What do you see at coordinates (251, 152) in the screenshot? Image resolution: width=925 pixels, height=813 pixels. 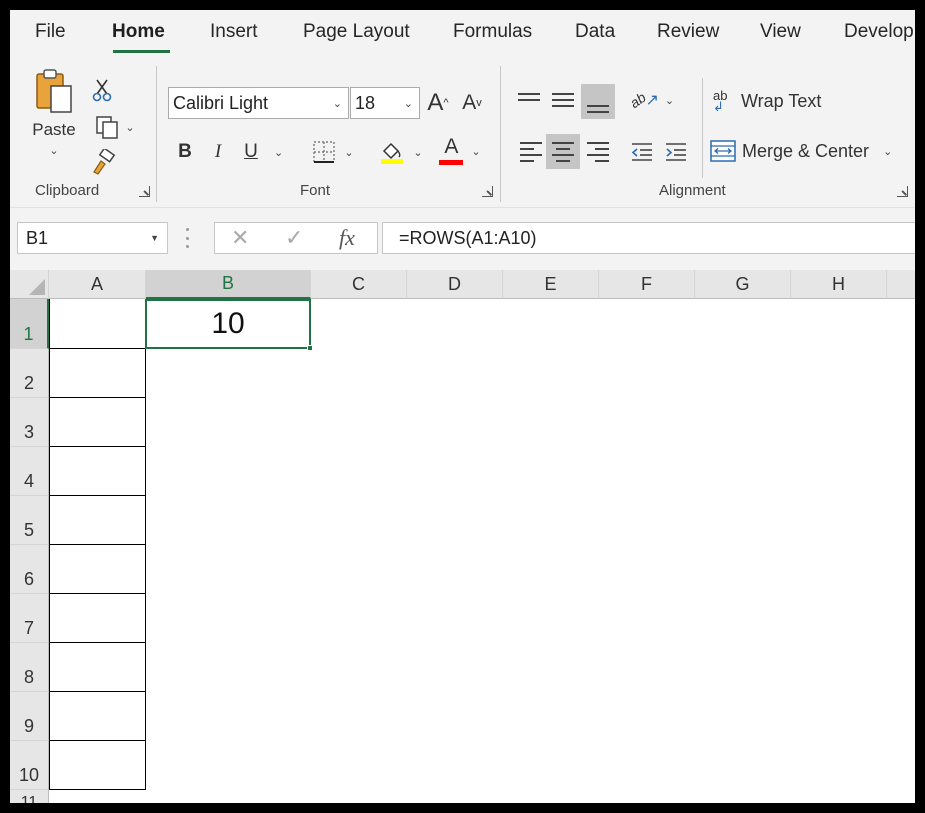 I see `underline-button: U` at bounding box center [251, 152].